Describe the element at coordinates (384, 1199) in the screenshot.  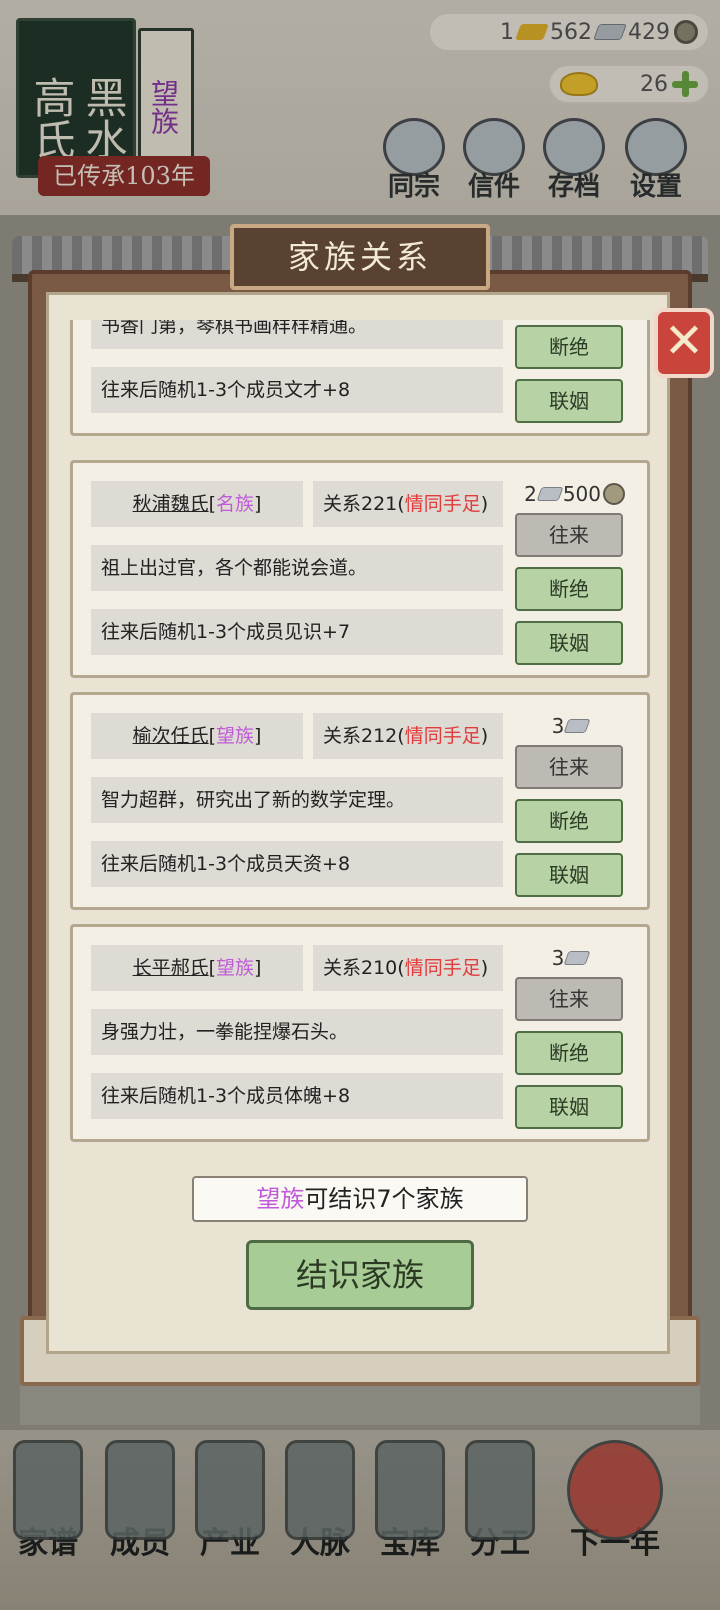
I see `info-text: 可结识7个家族` at that location.